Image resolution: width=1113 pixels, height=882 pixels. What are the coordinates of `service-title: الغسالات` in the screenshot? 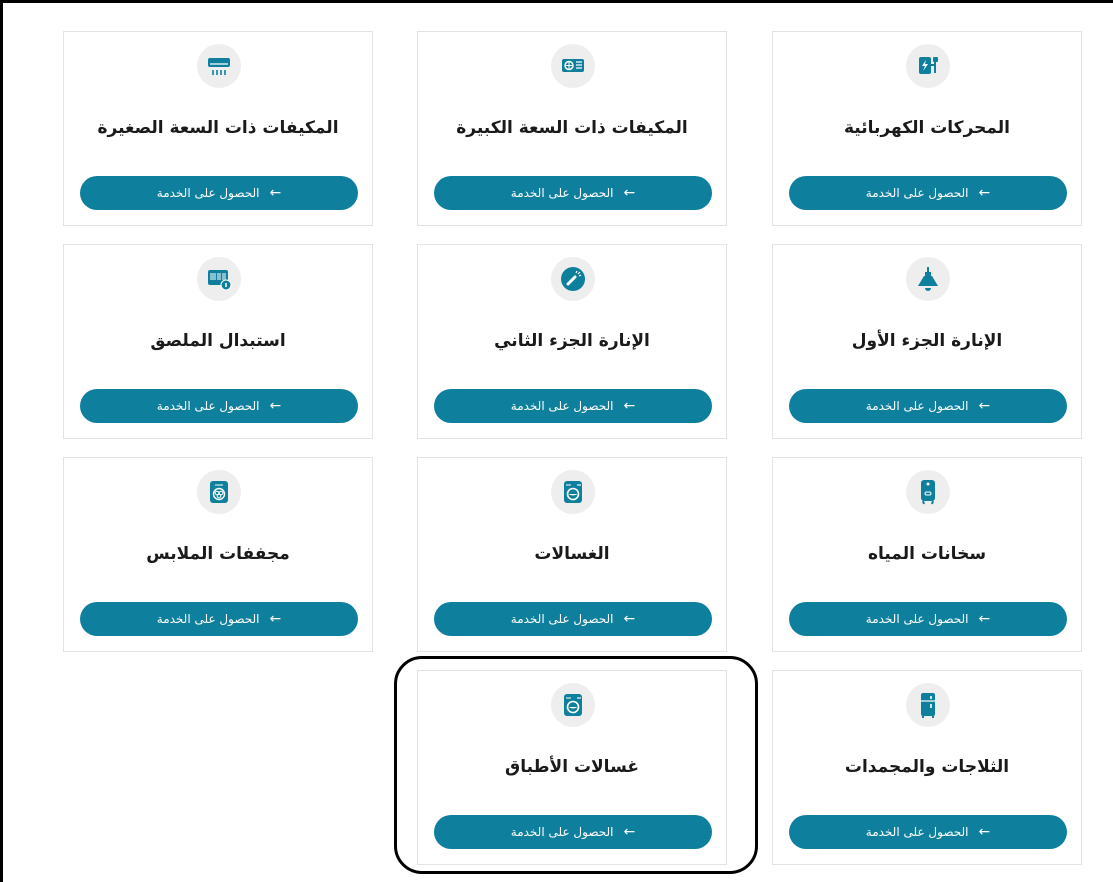 It's located at (572, 554).